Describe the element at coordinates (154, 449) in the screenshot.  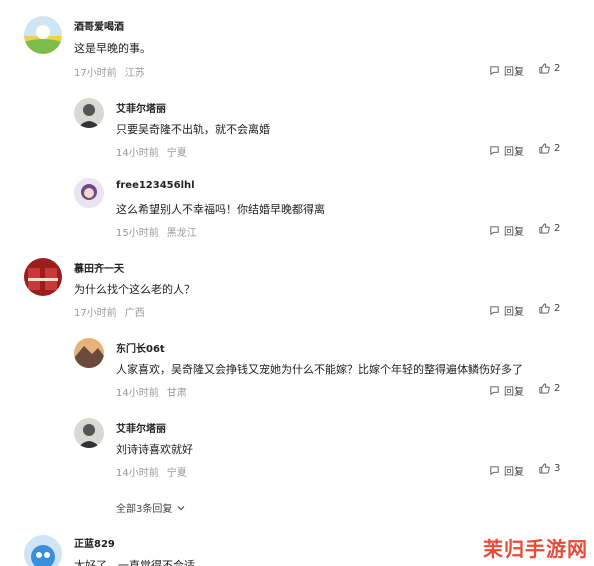
I see `comment-text: 刘诗诗喜欢就好` at that location.